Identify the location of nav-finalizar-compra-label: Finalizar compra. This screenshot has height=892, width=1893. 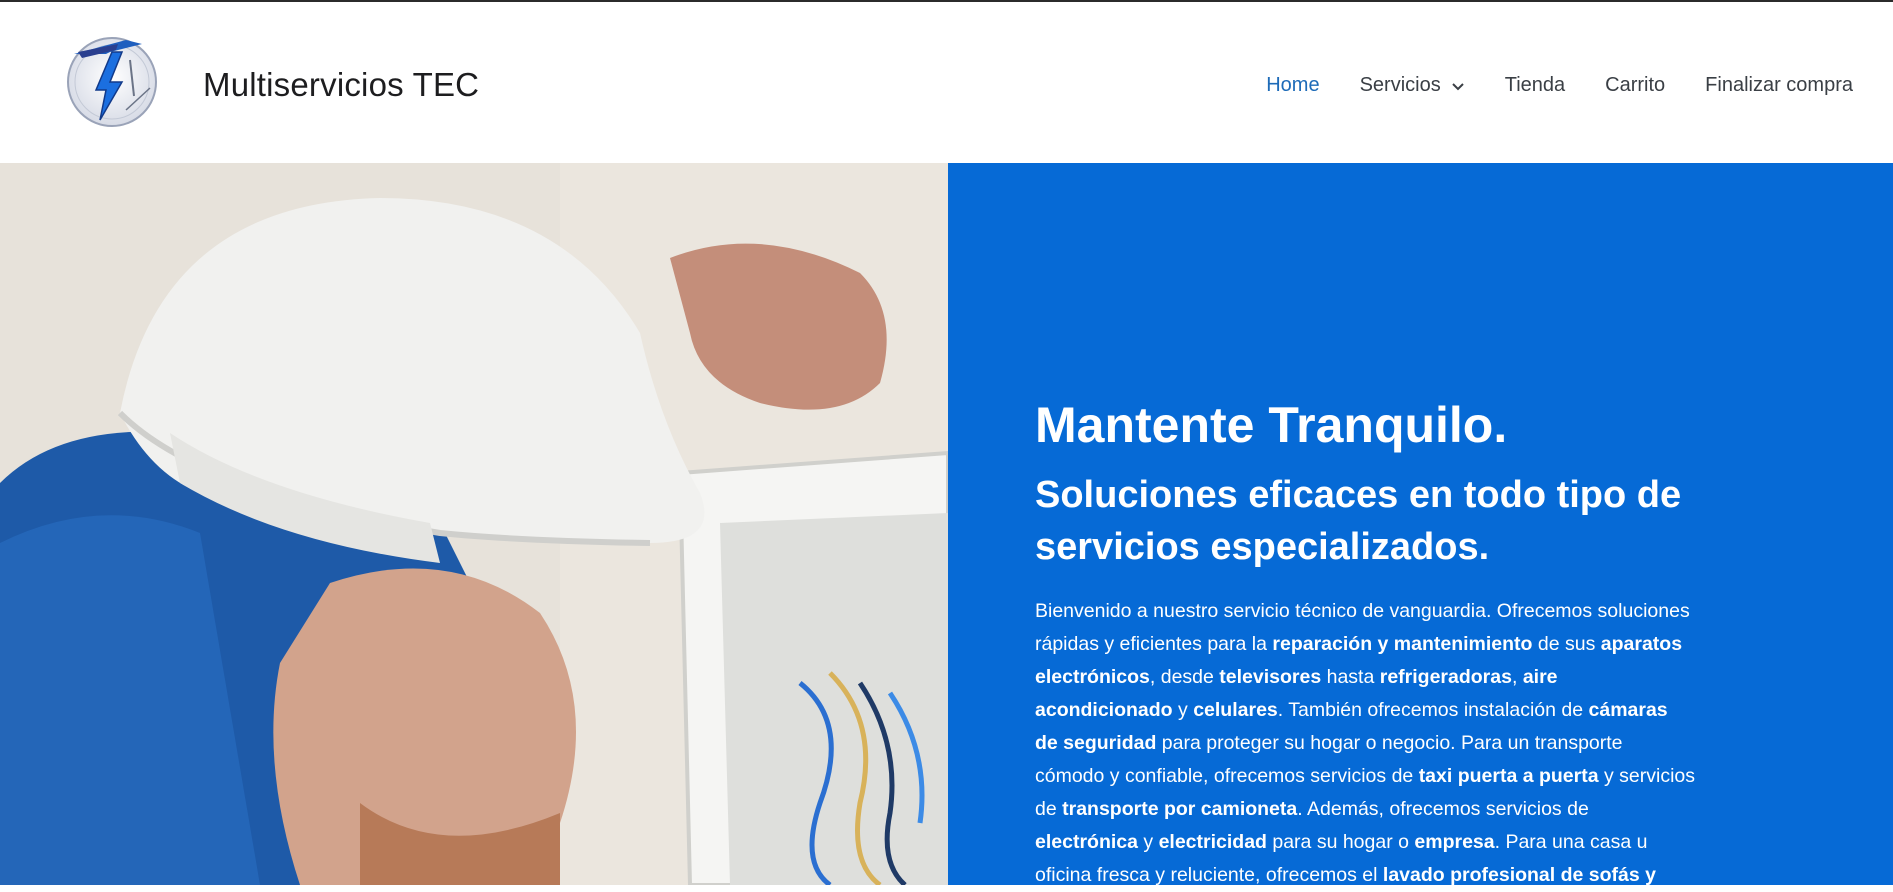
(1779, 85).